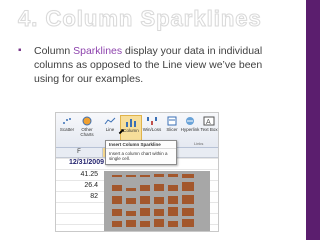 The width and height of the screenshot is (320, 240). I want to click on bullet-lead: Column, so click(54, 51).